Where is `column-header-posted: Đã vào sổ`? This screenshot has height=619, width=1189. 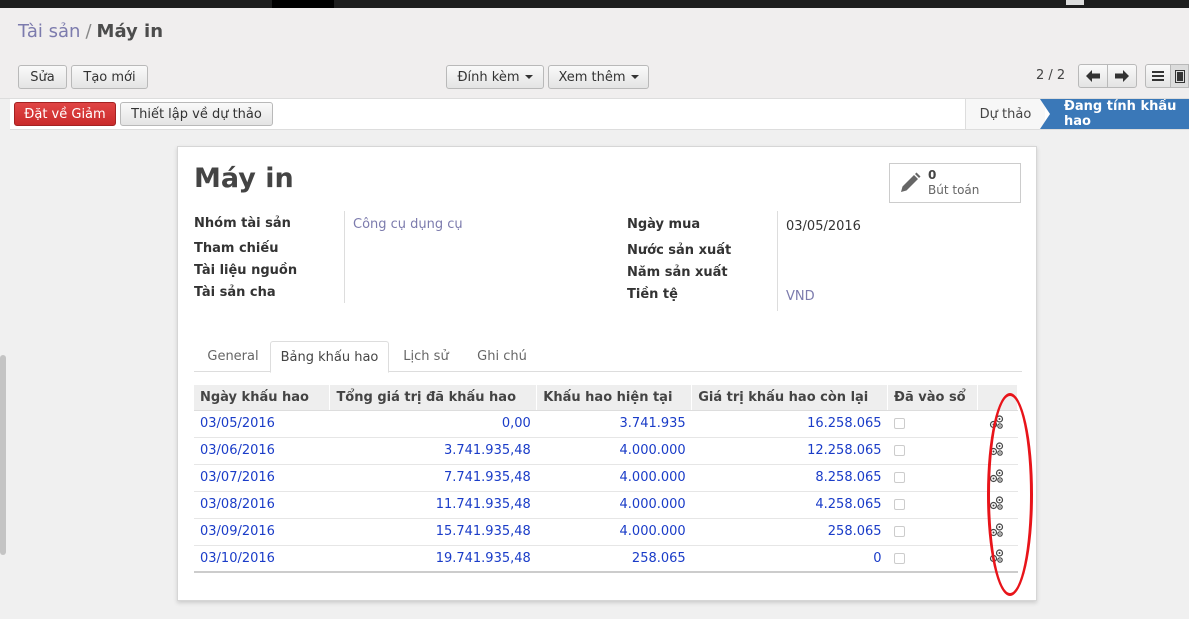
column-header-posted: Đã vào sổ is located at coordinates (932, 398).